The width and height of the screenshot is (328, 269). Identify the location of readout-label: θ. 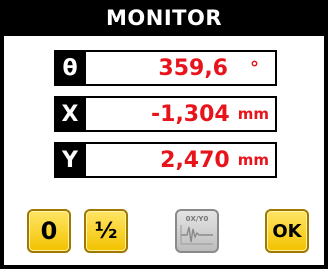
(70, 68).